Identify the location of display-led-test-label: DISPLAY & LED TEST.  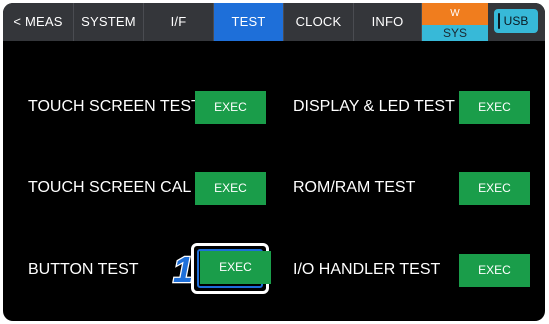
(374, 106).